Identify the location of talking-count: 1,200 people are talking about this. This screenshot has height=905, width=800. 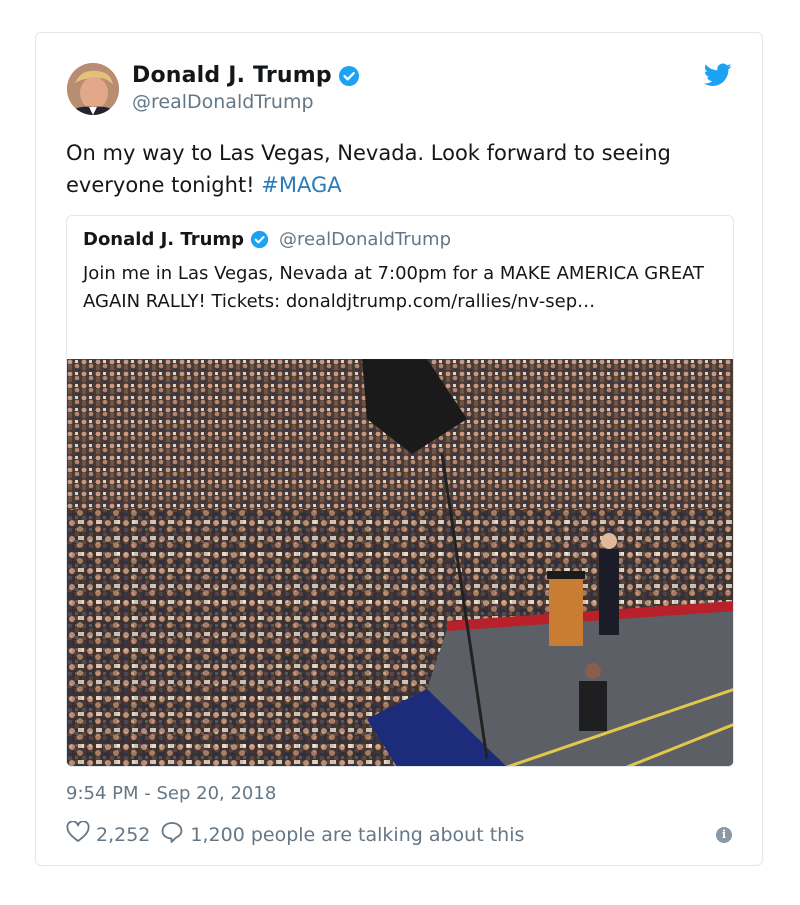
(357, 834).